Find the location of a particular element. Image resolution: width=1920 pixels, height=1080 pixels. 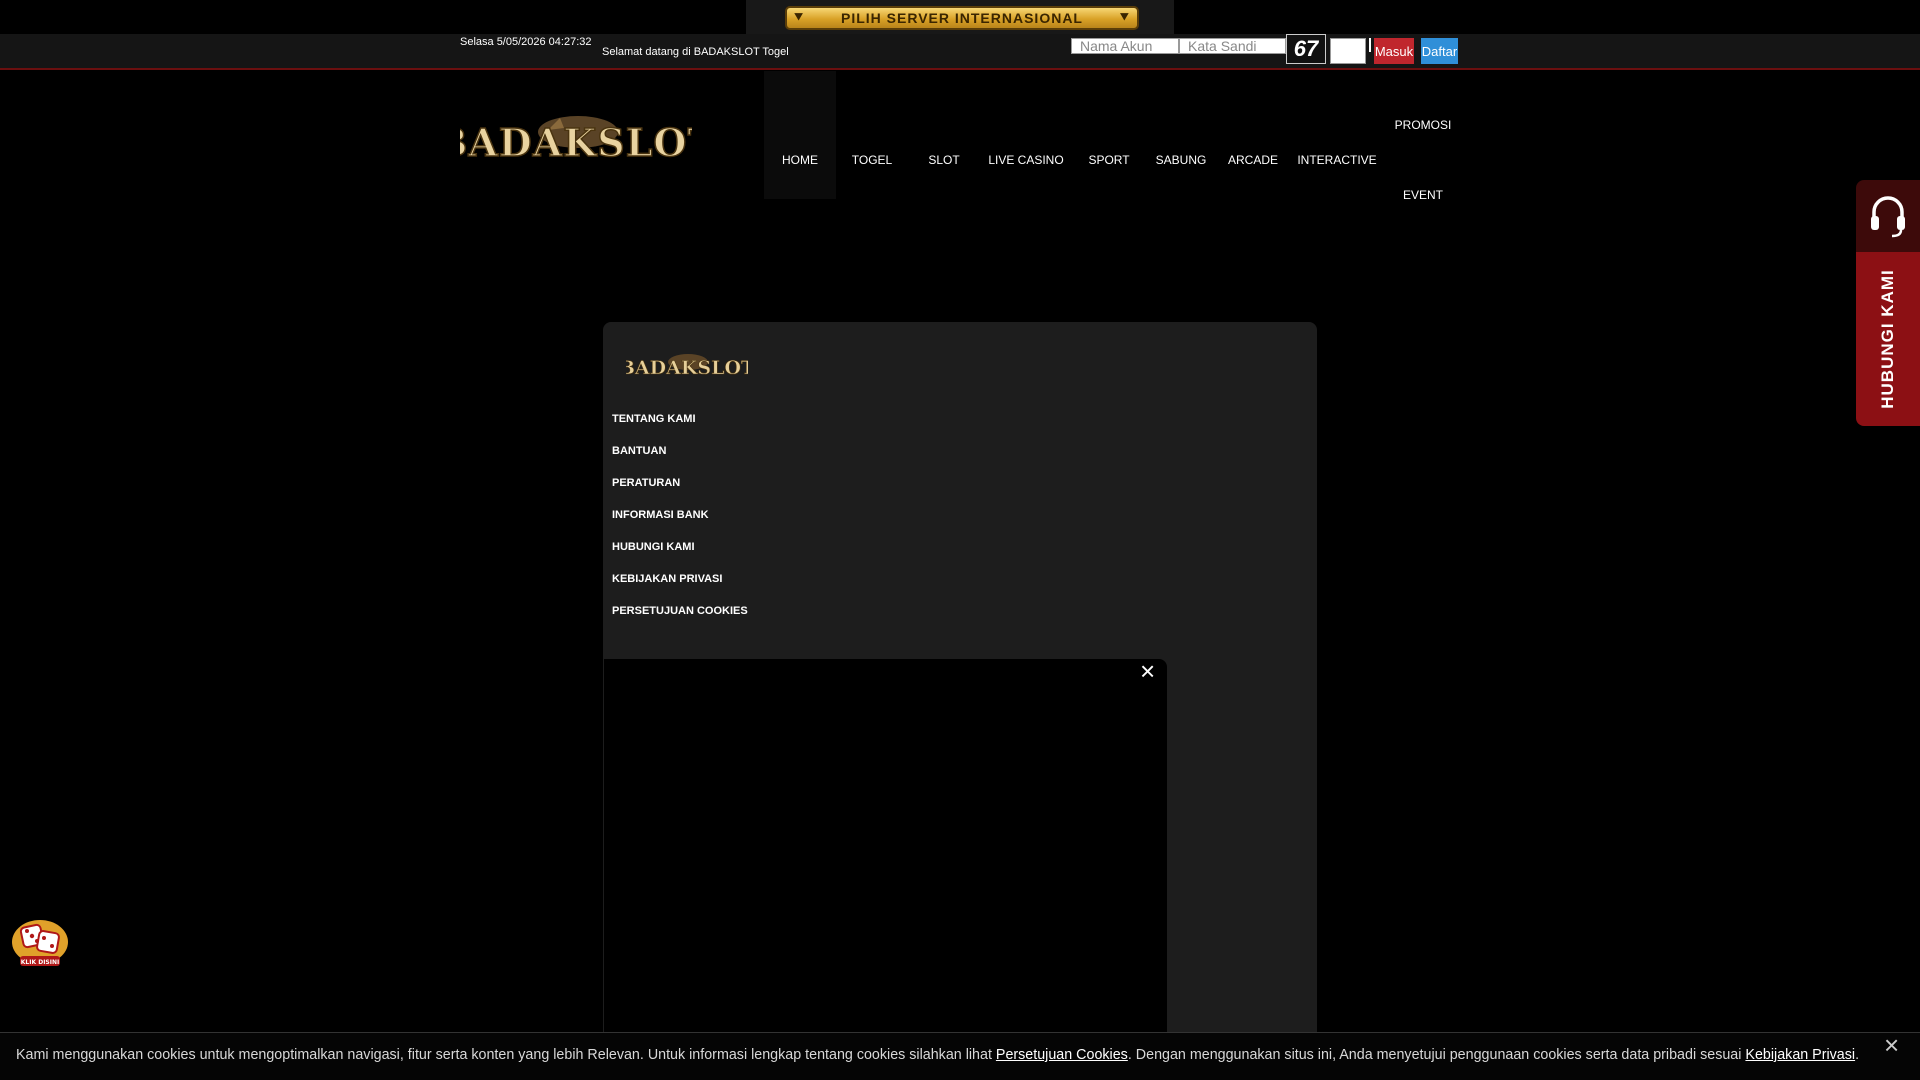

footer-link-informasi-bank: INFORMASI BANK is located at coordinates (660, 515).